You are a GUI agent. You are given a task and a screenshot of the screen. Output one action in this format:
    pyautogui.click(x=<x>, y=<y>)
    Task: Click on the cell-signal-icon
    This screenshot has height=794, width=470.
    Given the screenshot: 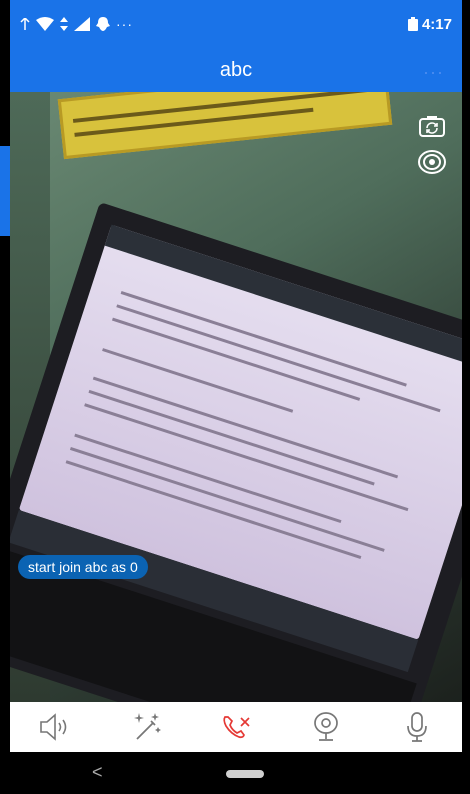 What is the action you would take?
    pyautogui.click(x=82, y=24)
    